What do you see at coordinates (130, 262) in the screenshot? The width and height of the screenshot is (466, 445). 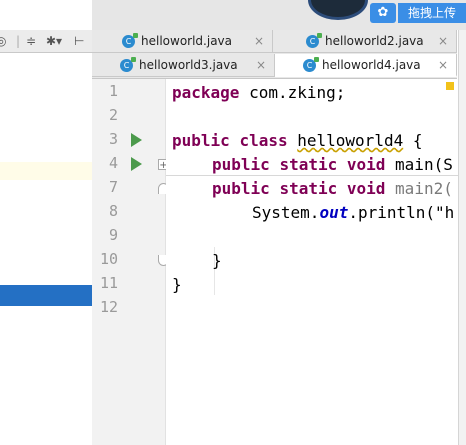 I see `editor-gutter: 1 2 3 4 7 8 9 10 11 12 +` at bounding box center [130, 262].